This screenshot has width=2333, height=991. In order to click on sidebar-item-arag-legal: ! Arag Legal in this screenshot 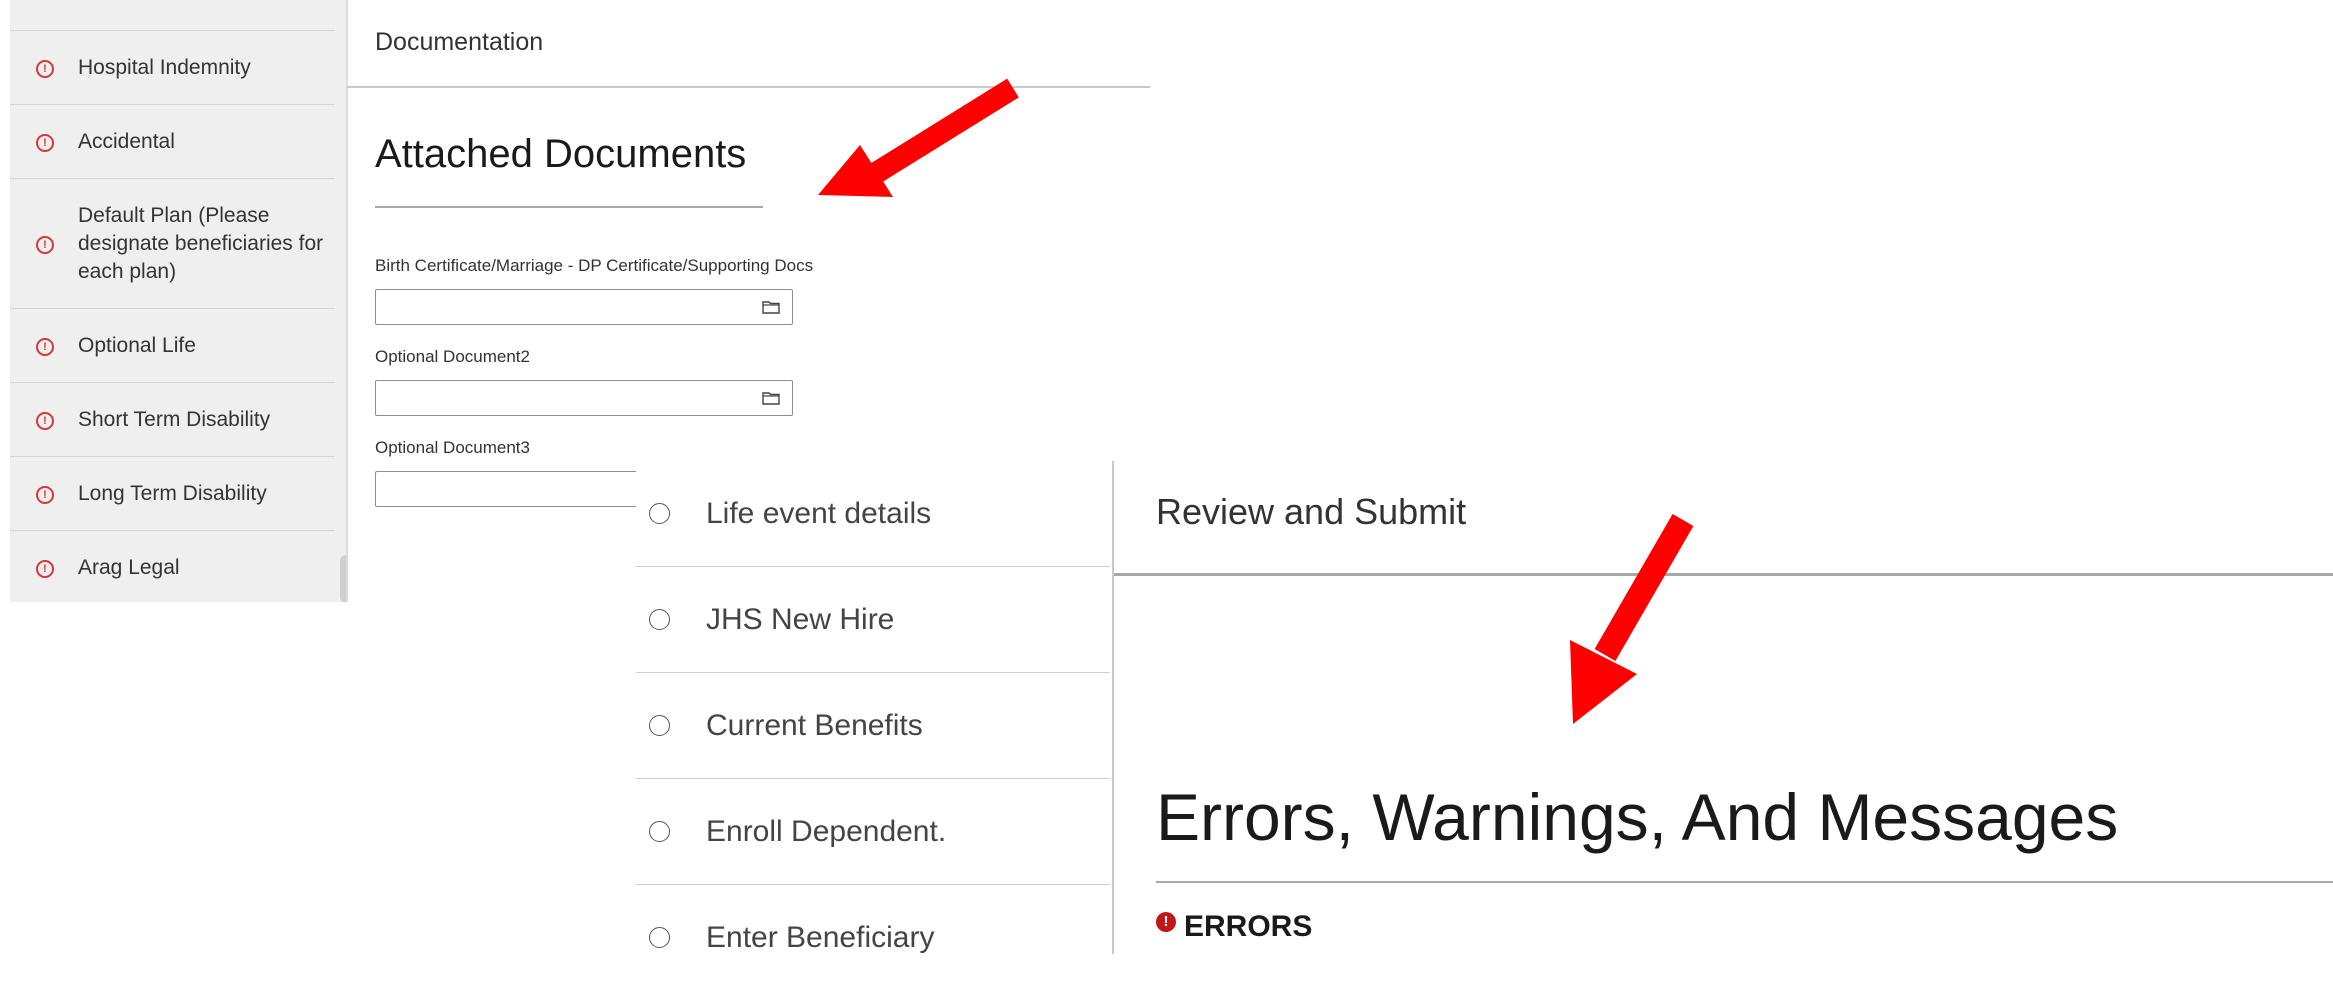, I will do `click(172, 566)`.